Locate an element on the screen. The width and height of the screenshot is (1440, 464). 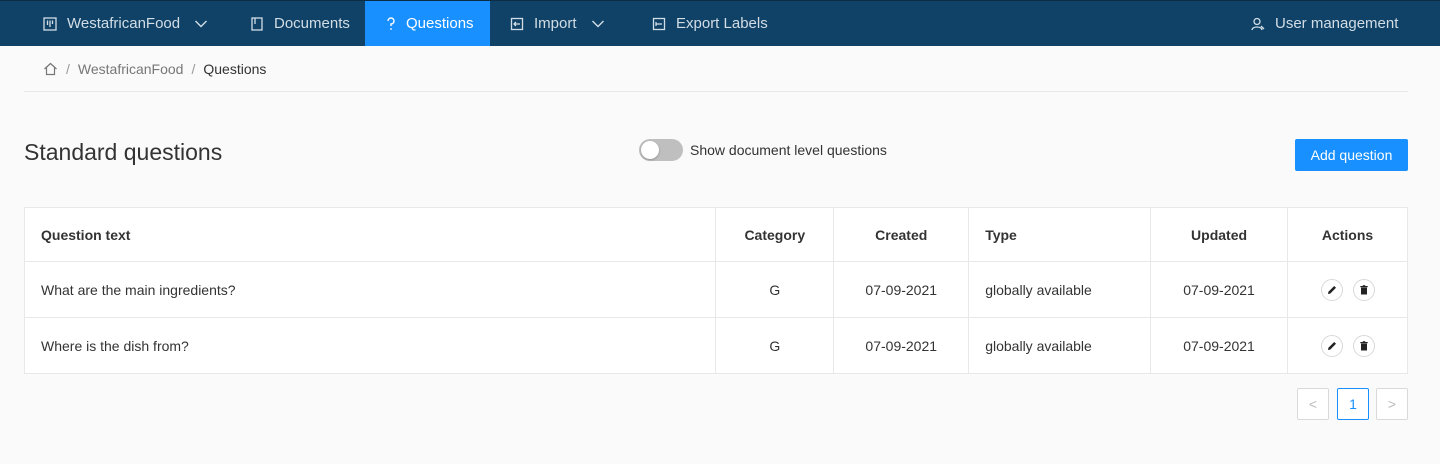
export-icon is located at coordinates (659, 24).